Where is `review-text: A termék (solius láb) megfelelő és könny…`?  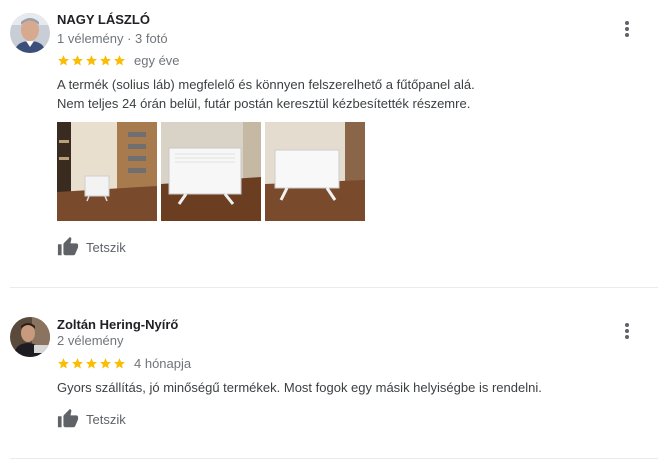
review-text: A termék (solius láb) megfelelő és könny… is located at coordinates (347, 94).